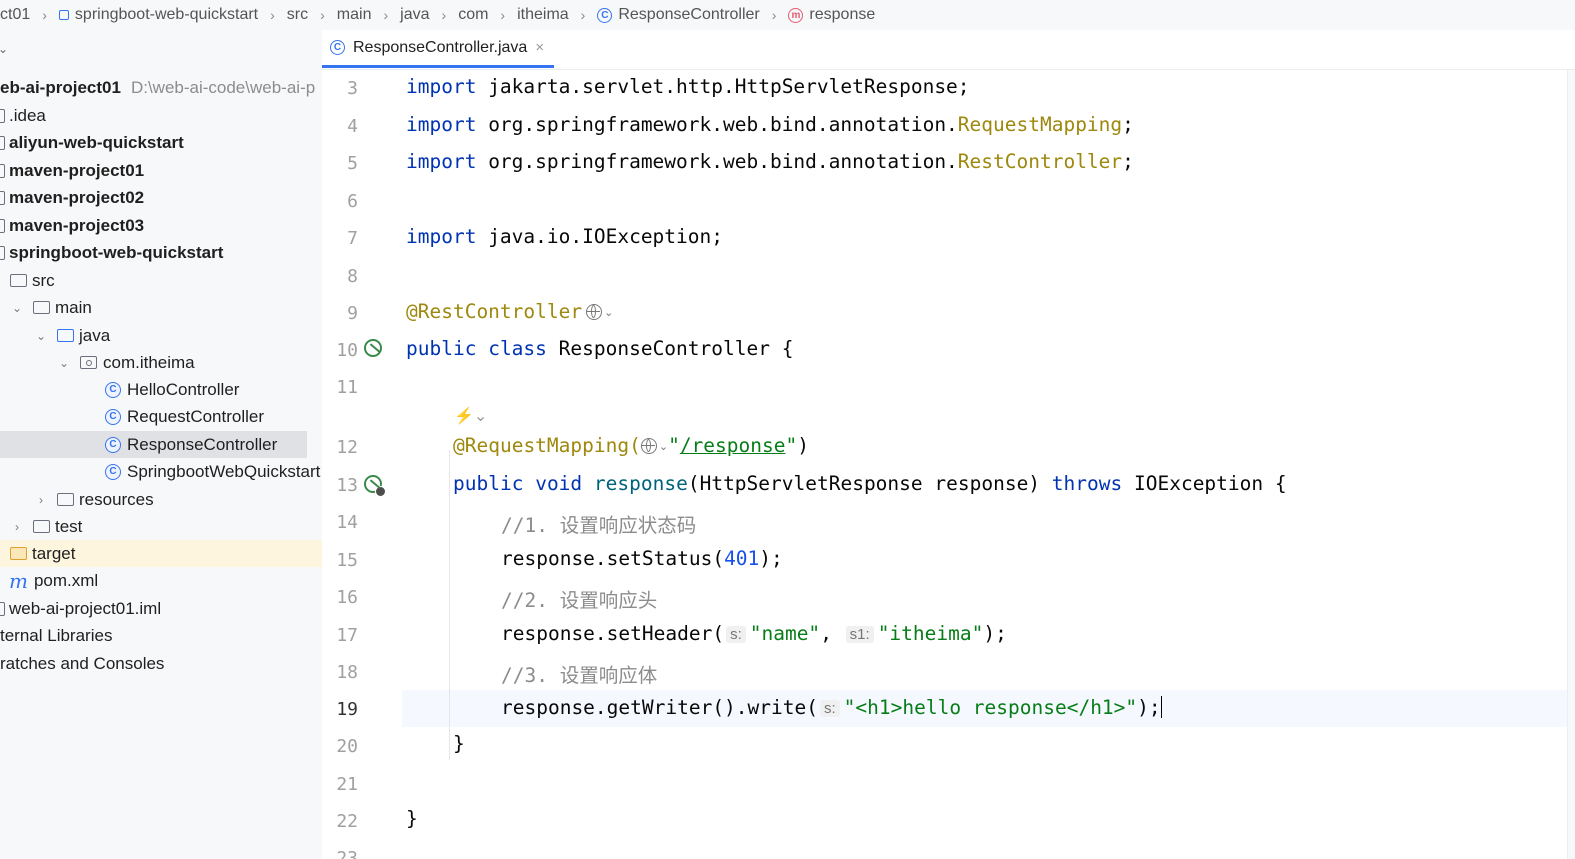 The height and width of the screenshot is (859, 1575). I want to click on spring-bean-gutter-icon, so click(373, 348).